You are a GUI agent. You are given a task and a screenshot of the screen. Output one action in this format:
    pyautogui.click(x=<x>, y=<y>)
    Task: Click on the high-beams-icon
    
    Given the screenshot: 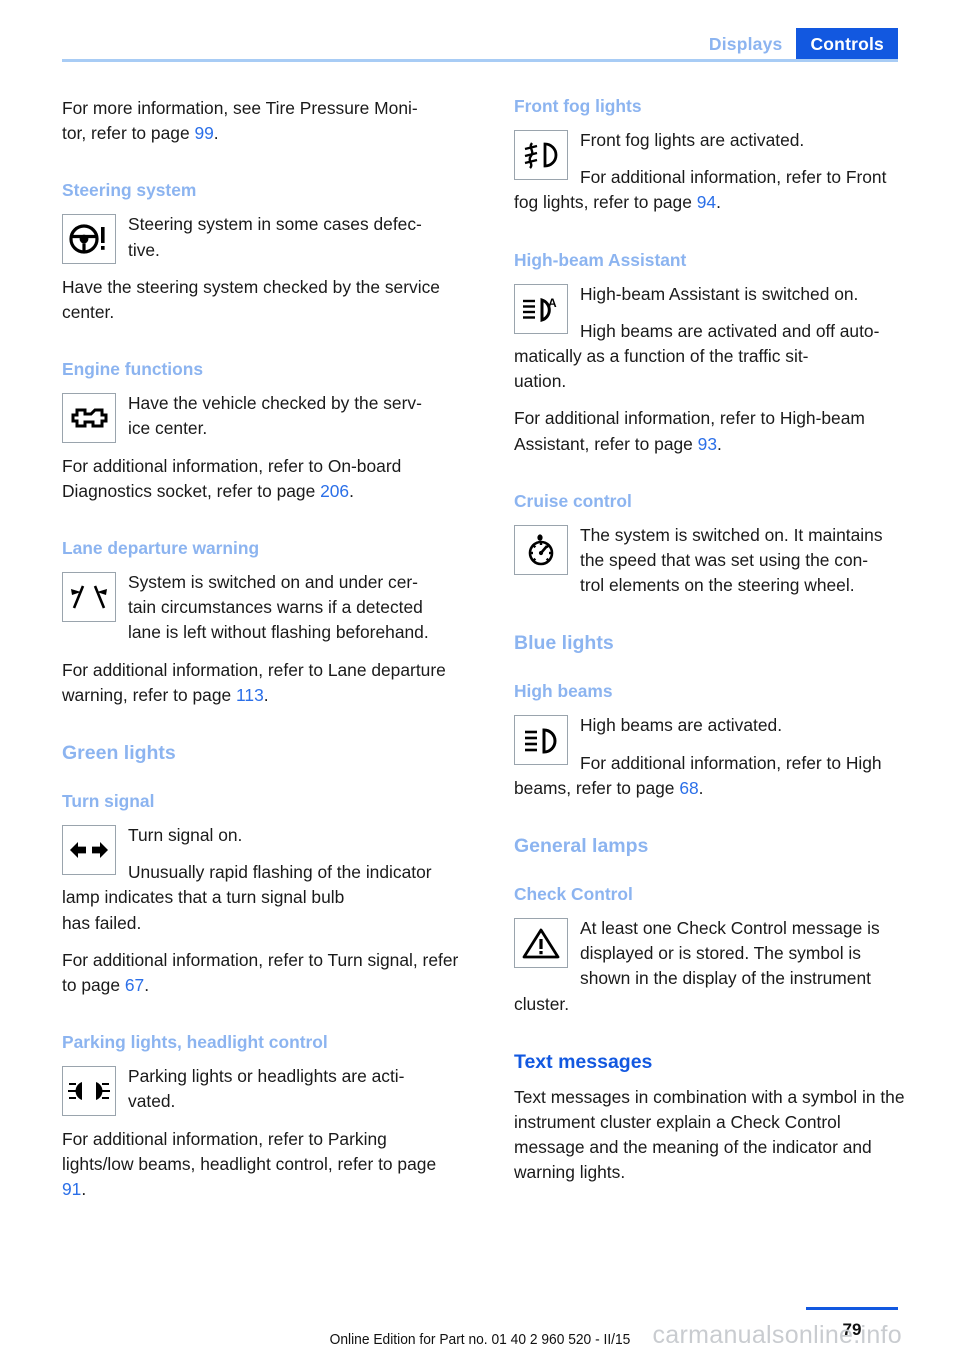 What is the action you would take?
    pyautogui.click(x=541, y=740)
    